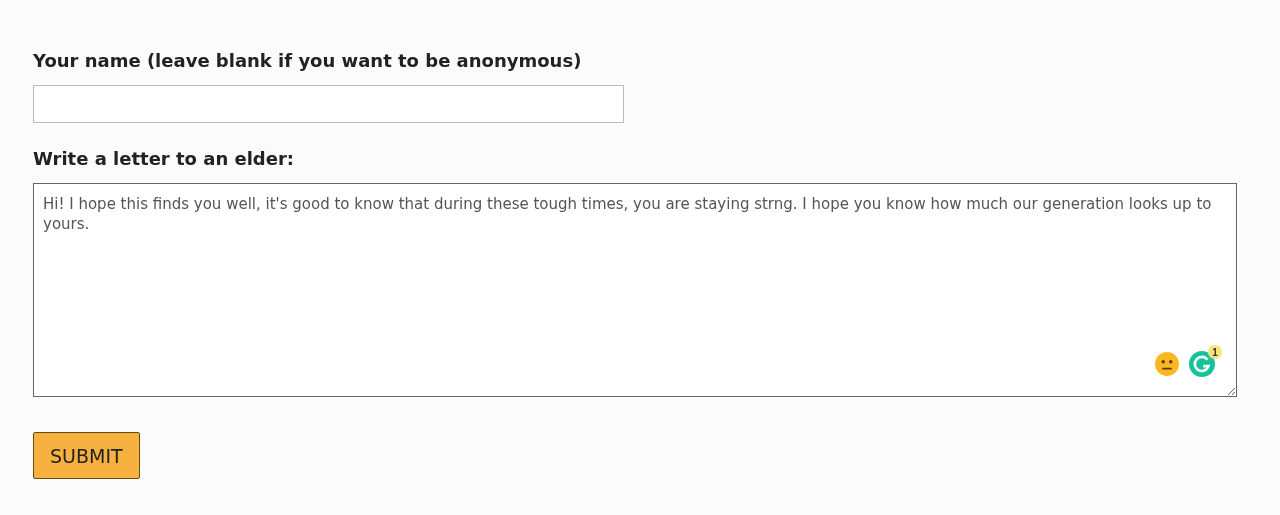 The height and width of the screenshot is (515, 1280). I want to click on submit-button: SUBMIT, so click(86, 455).